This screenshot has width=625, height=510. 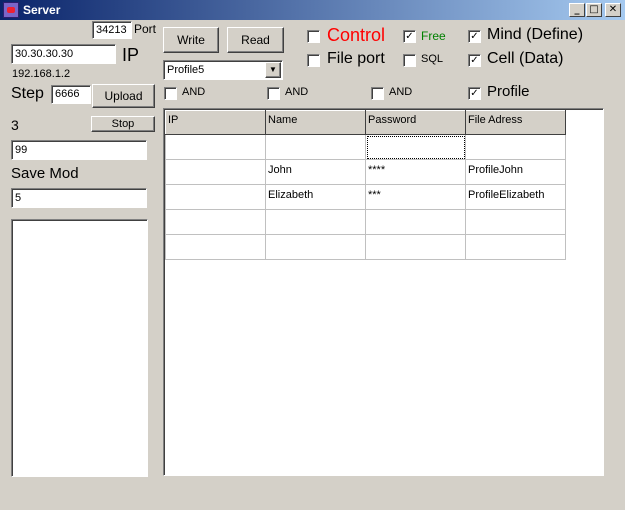 I want to click on maximize-button: □, so click(x=594, y=10).